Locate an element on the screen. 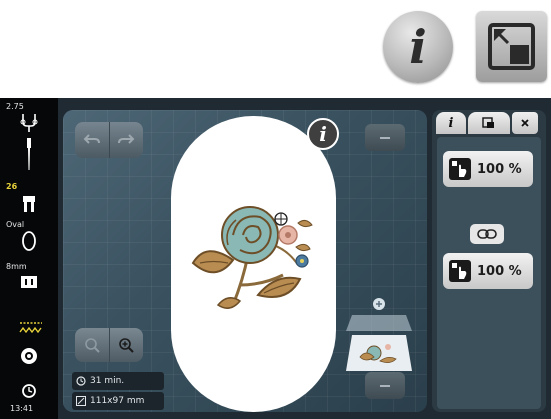  rose-embroidery-design is located at coordinates (258, 260).